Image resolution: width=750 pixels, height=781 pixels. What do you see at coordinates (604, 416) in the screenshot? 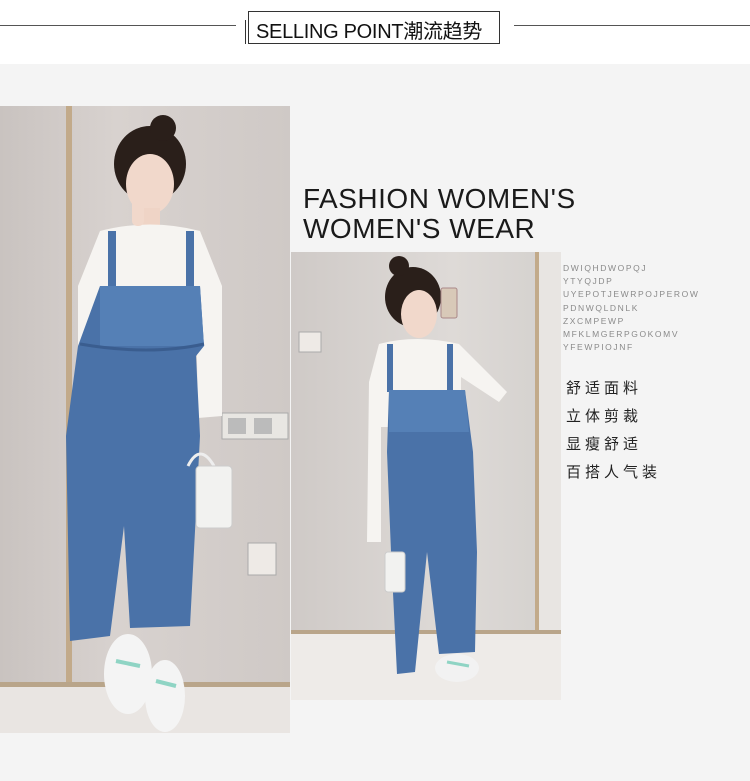
I see `feature-item: 立体剪裁` at bounding box center [604, 416].